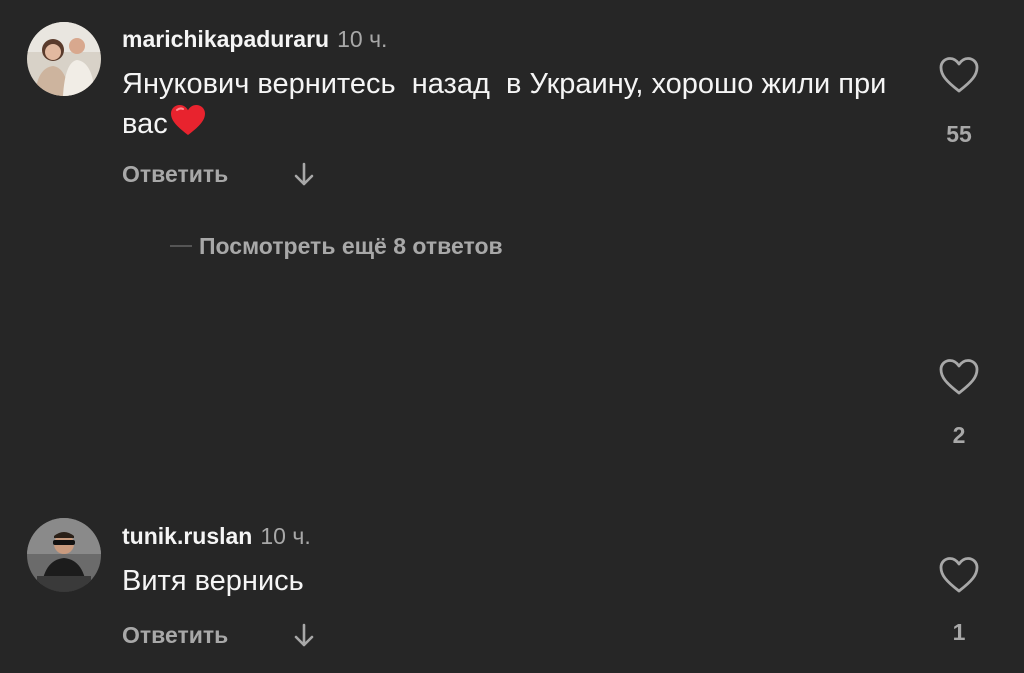 The width and height of the screenshot is (1024, 673). What do you see at coordinates (225, 39) in the screenshot?
I see `username: marichikapaduraru` at bounding box center [225, 39].